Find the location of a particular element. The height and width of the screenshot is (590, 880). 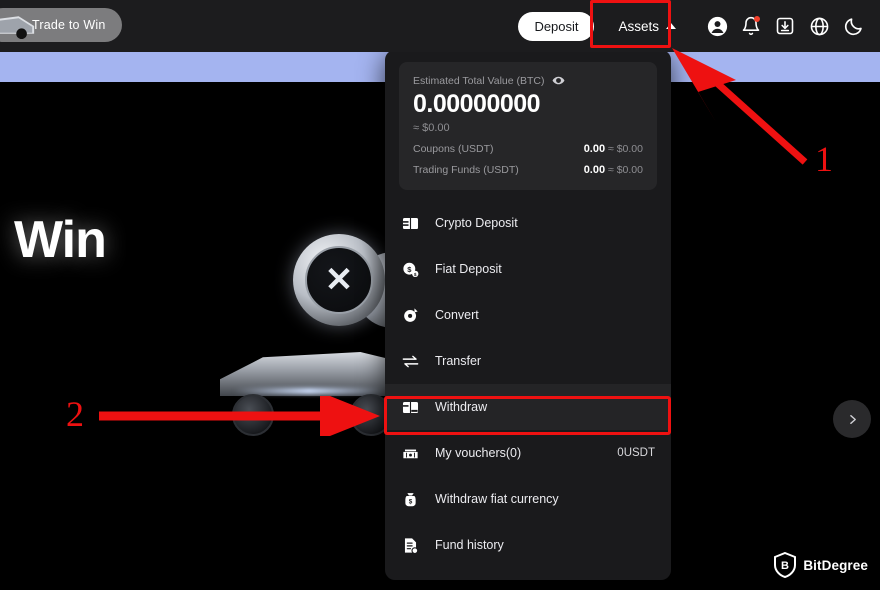

chevron-right-icon is located at coordinates (852, 419).